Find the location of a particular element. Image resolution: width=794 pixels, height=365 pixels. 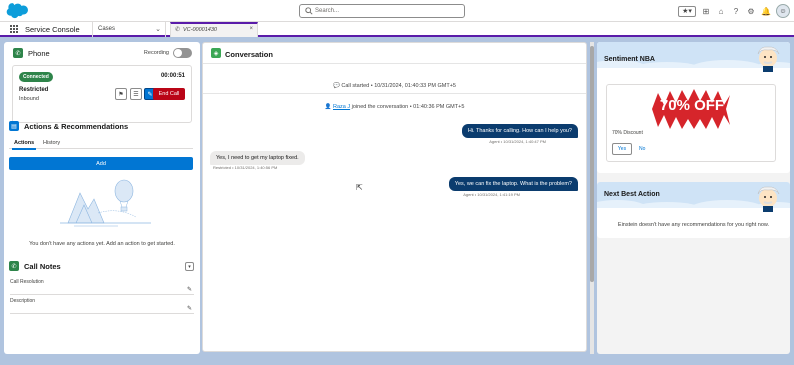

status-badge: Connected is located at coordinates (36, 77).